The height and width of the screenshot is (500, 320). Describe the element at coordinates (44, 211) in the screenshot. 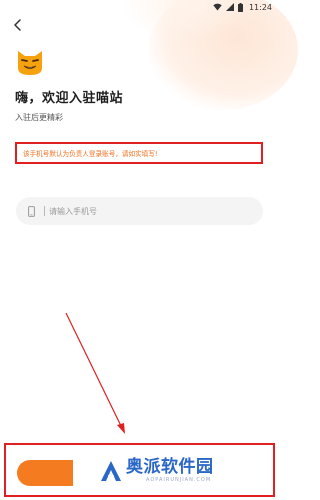

I see `input-cursor` at that location.